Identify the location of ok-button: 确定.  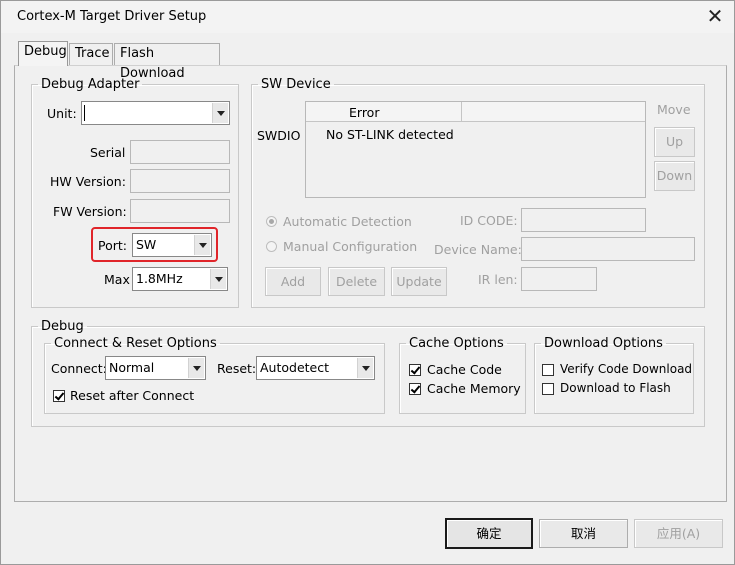
(489, 533).